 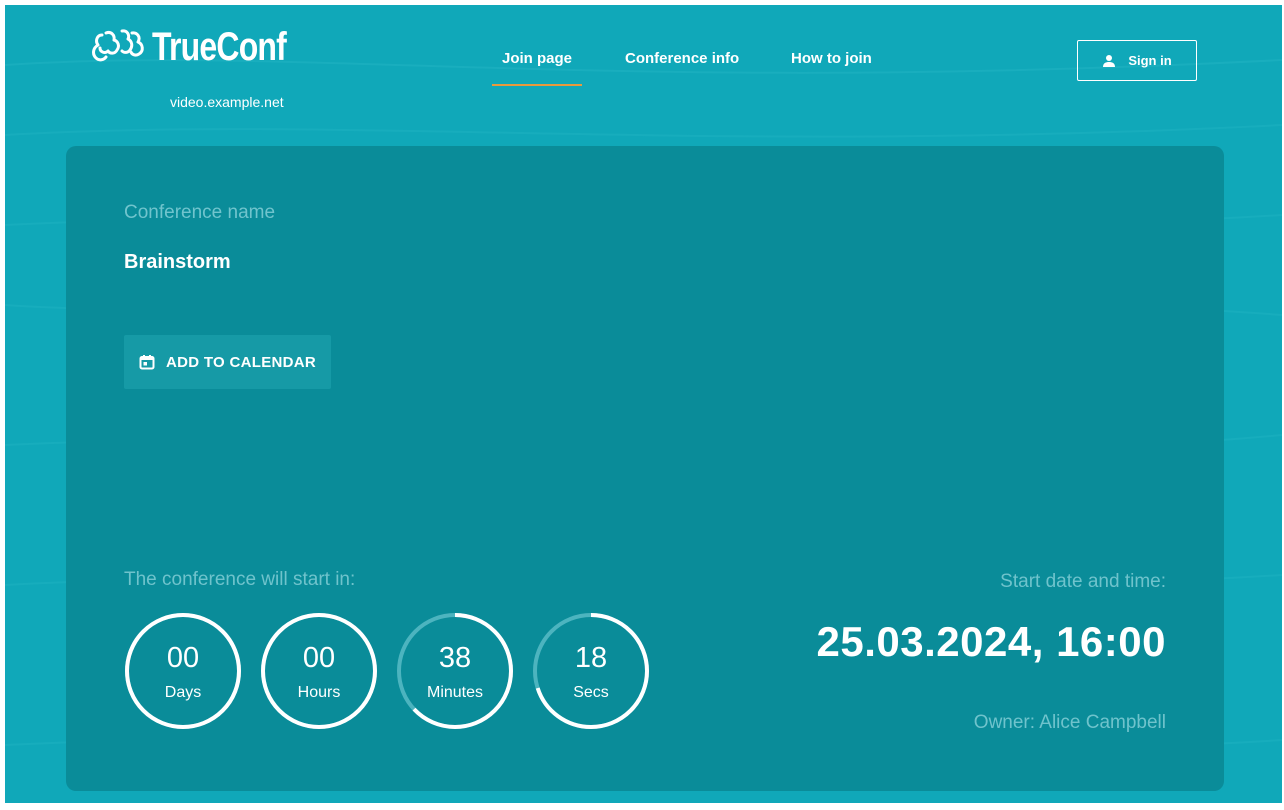 What do you see at coordinates (227, 102) in the screenshot?
I see `server-domain: video.example.net` at bounding box center [227, 102].